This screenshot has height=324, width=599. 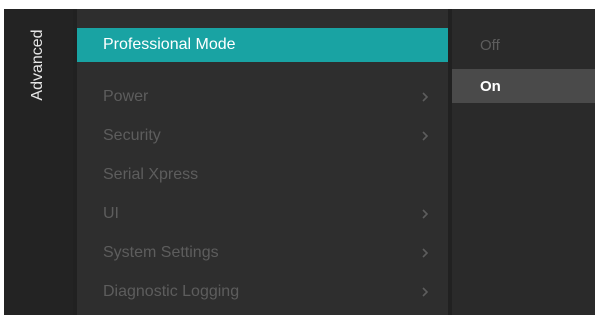 What do you see at coordinates (111, 213) in the screenshot?
I see `menu-item-label: UI` at bounding box center [111, 213].